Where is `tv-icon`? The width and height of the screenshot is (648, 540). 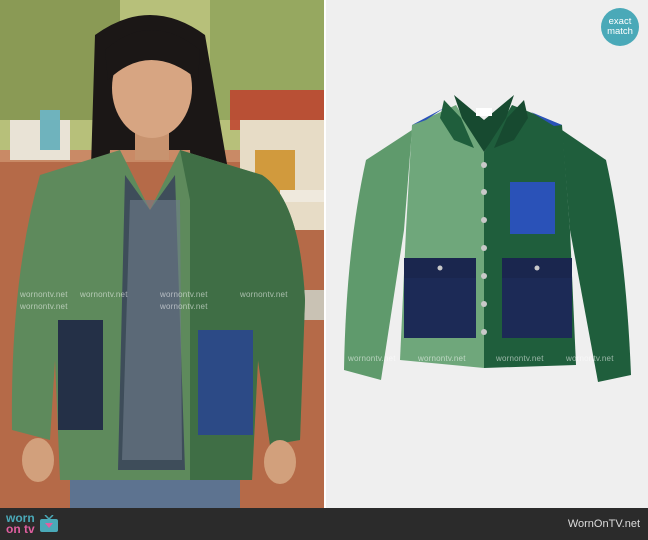
tv-icon is located at coordinates (48, 523).